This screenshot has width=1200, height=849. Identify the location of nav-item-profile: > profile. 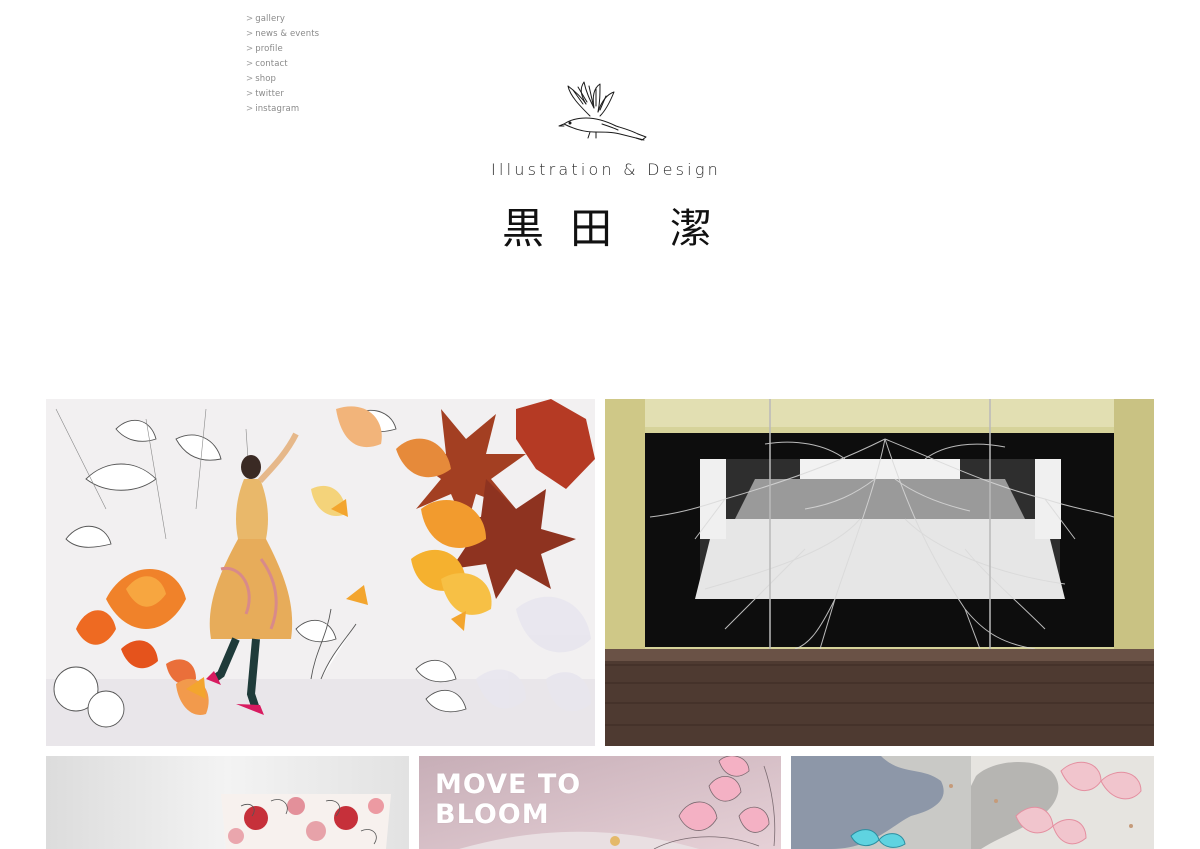
(282, 49).